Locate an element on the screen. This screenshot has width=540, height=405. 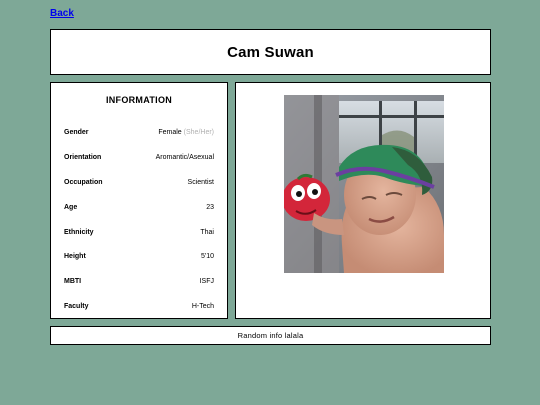
pronouns-note: (She/Her) is located at coordinates (198, 132).